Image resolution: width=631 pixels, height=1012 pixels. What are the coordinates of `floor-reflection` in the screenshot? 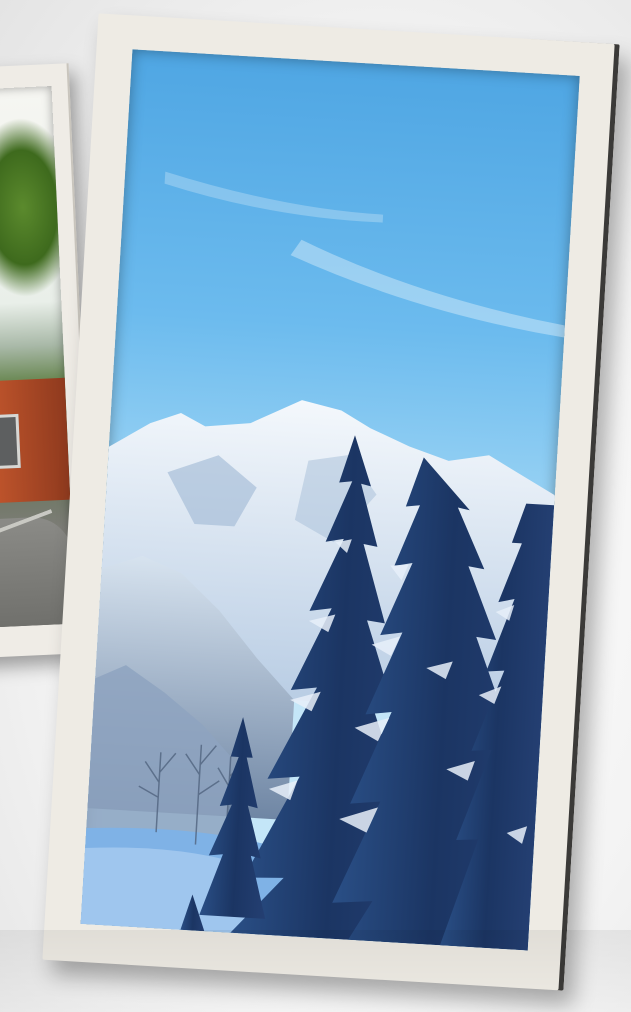 It's located at (315, 971).